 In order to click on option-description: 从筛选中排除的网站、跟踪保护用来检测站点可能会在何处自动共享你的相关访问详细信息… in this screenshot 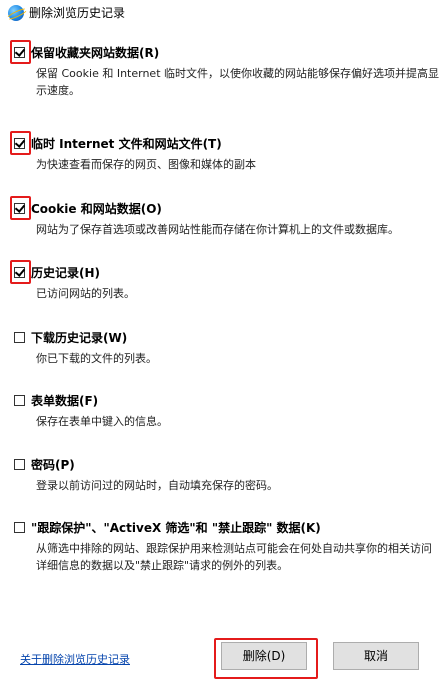, I will do `click(234, 557)`.